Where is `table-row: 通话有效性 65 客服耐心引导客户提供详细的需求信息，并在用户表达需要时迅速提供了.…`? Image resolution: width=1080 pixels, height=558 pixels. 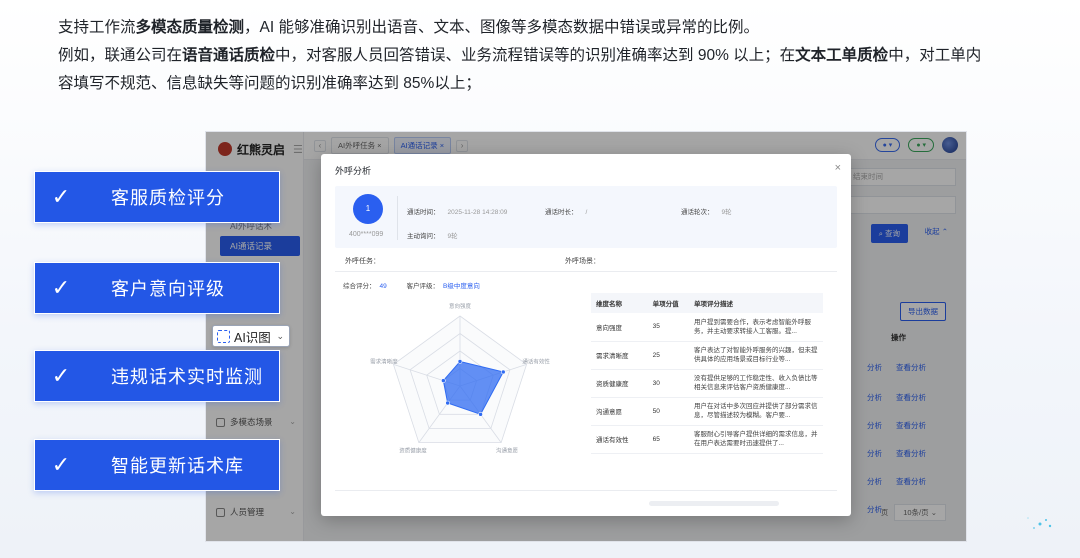 table-row: 通话有效性 65 客服耐心引导客户提供详细的需求信息，并在用户表达需要时迅速提供了.… is located at coordinates (707, 439).